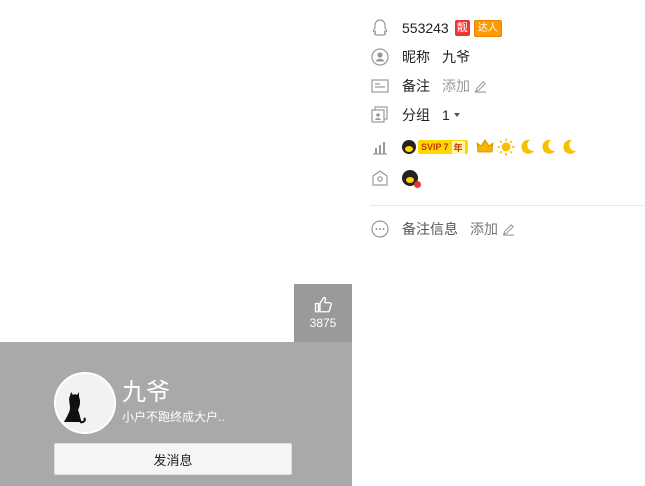 Image resolution: width=645 pixels, height=486 pixels. I want to click on remark-row: 备注 添加, so click(498, 86).